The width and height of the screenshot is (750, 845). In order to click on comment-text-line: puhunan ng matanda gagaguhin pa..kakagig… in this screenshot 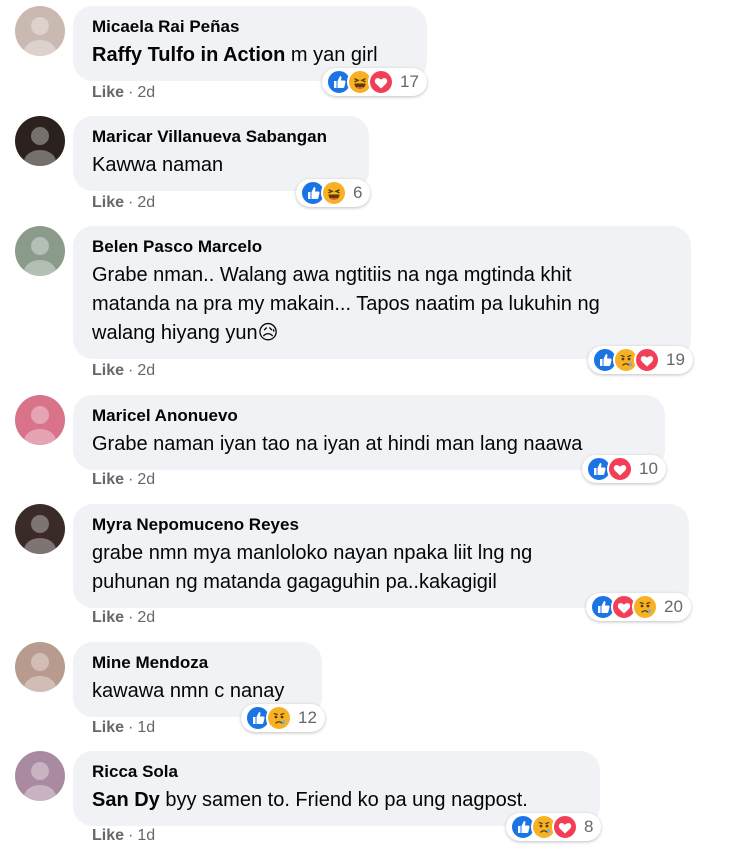, I will do `click(294, 582)`.